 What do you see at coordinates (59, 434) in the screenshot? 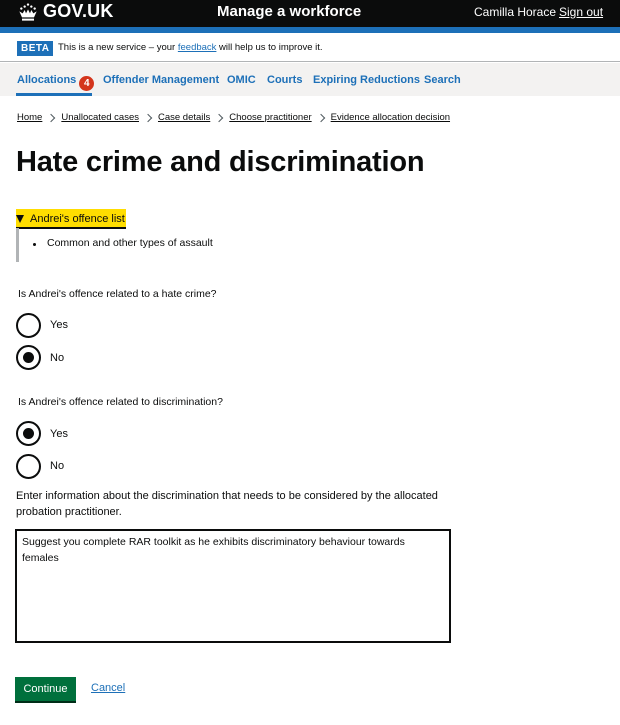
I see `discrimination-yes-label: Yes` at bounding box center [59, 434].